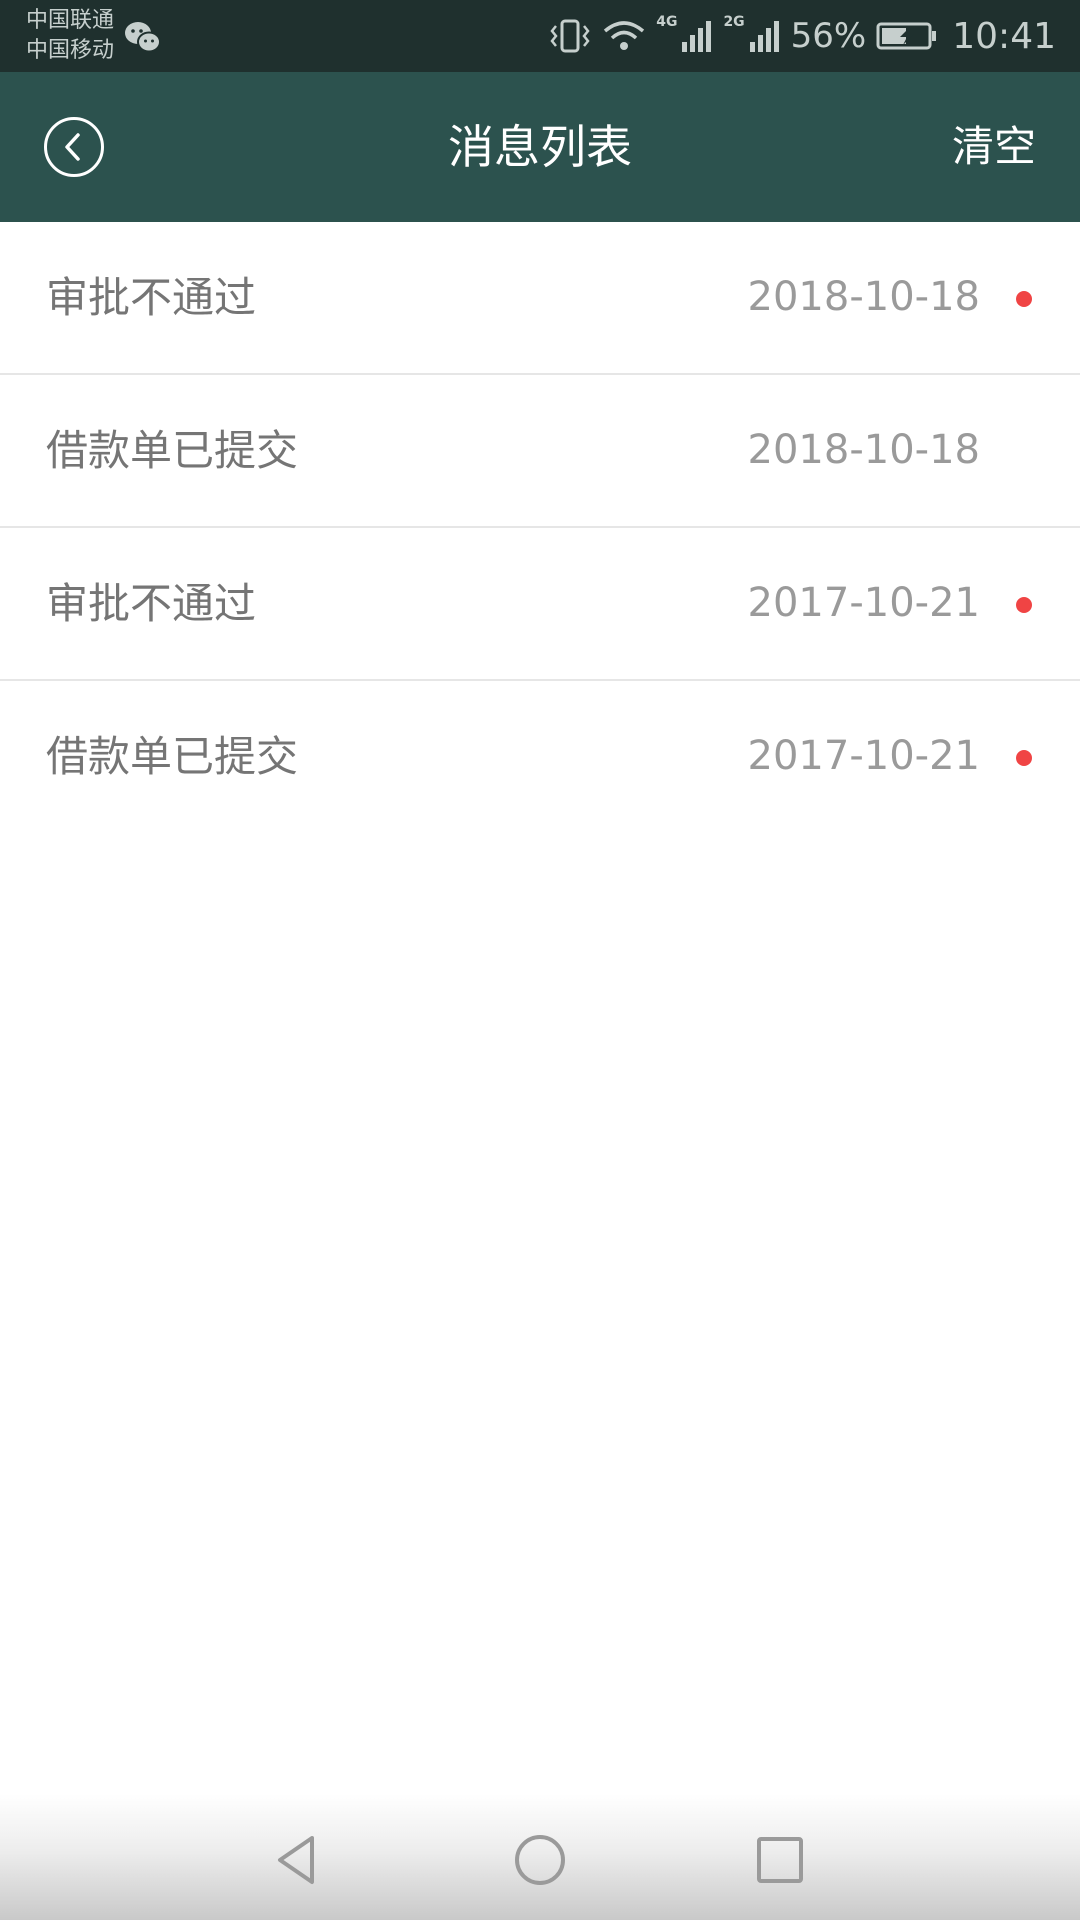 This screenshot has height=1920, width=1080. Describe the element at coordinates (298, 1860) in the screenshot. I see `triangle-back-icon` at that location.